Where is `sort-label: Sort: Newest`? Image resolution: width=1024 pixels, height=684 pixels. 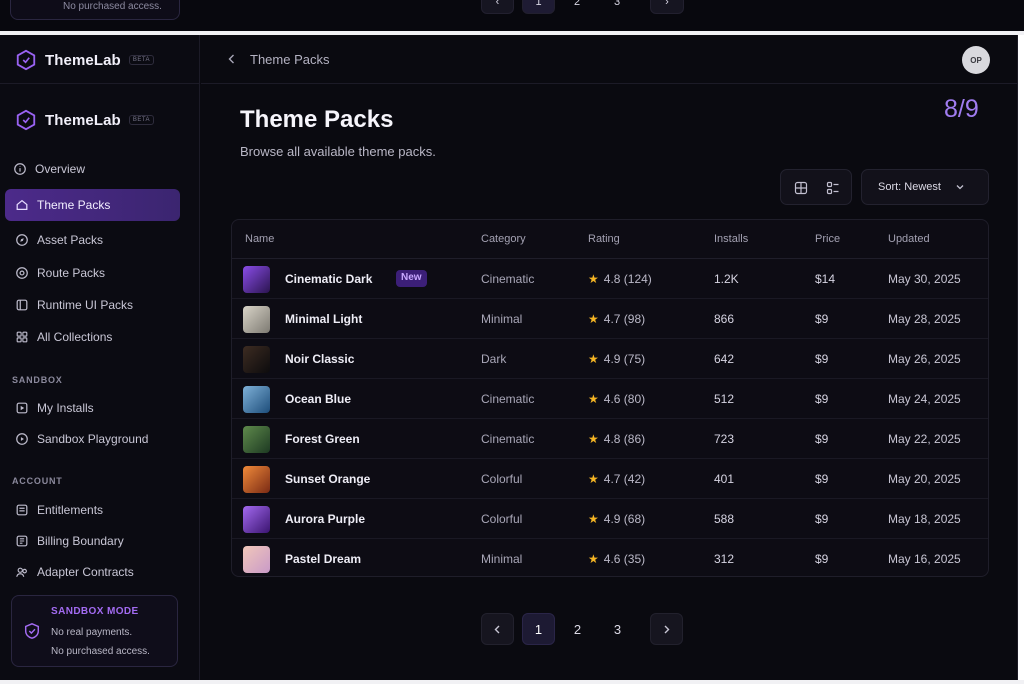 sort-label: Sort: Newest is located at coordinates (909, 187).